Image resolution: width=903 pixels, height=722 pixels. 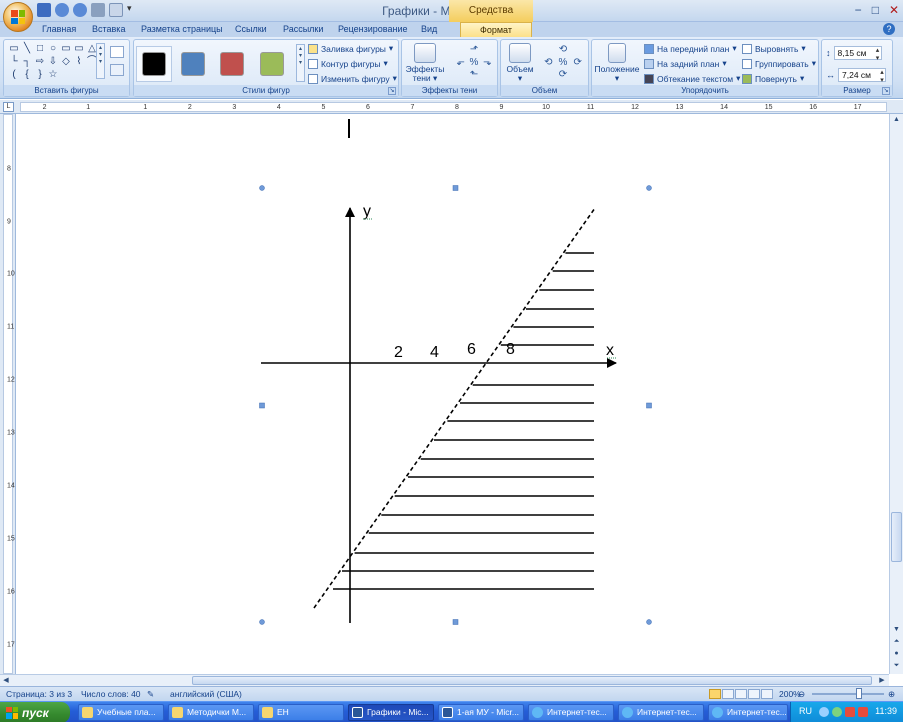 What do you see at coordinates (715, 694) in the screenshot?
I see `print-layout-view-icon` at bounding box center [715, 694].